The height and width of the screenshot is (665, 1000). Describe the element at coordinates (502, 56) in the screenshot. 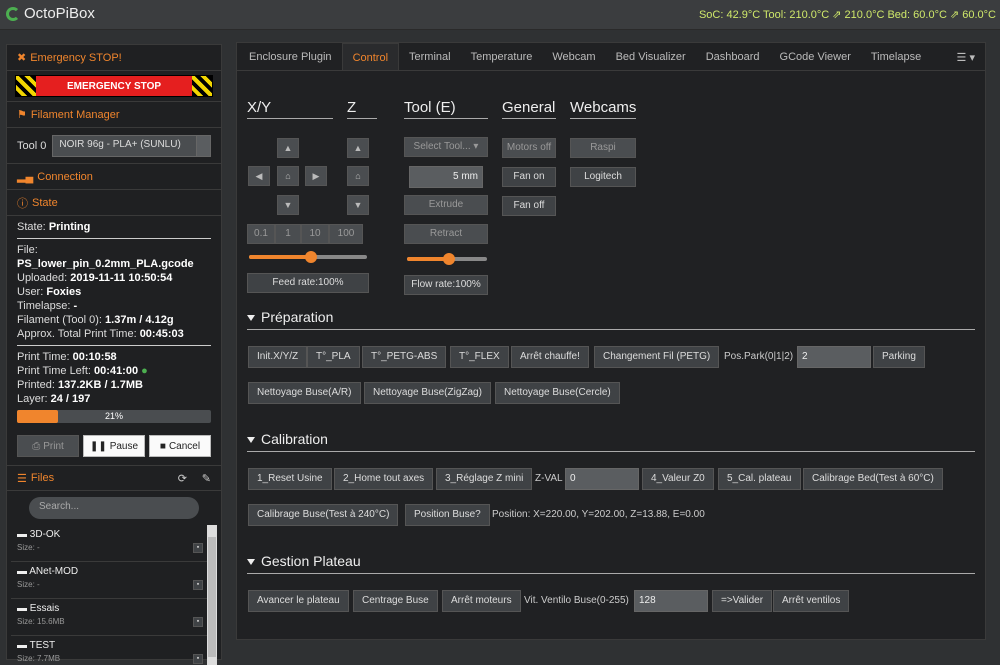

I see `tab-temperature: Temperature` at that location.